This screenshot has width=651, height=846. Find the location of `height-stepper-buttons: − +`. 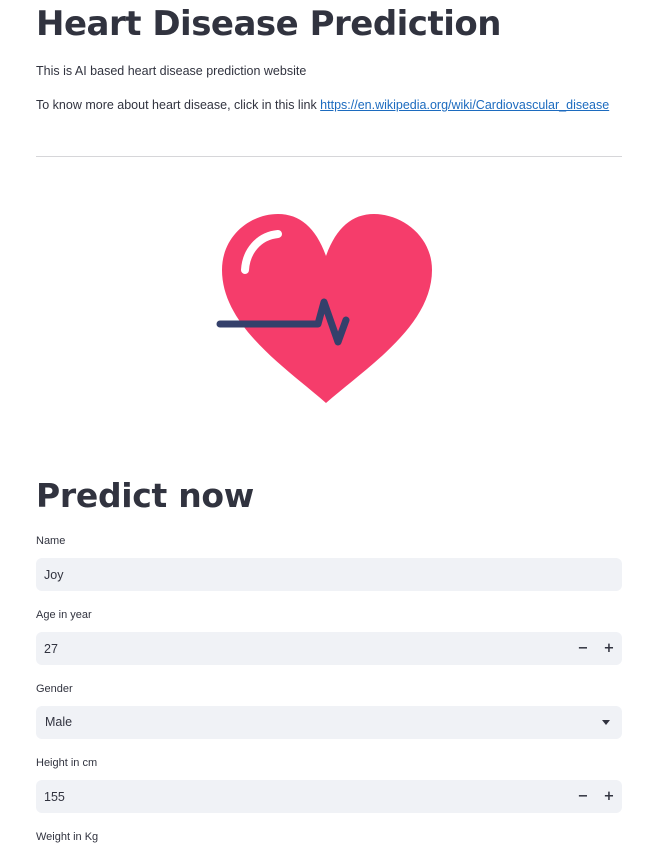

height-stepper-buttons: − + is located at coordinates (596, 796).